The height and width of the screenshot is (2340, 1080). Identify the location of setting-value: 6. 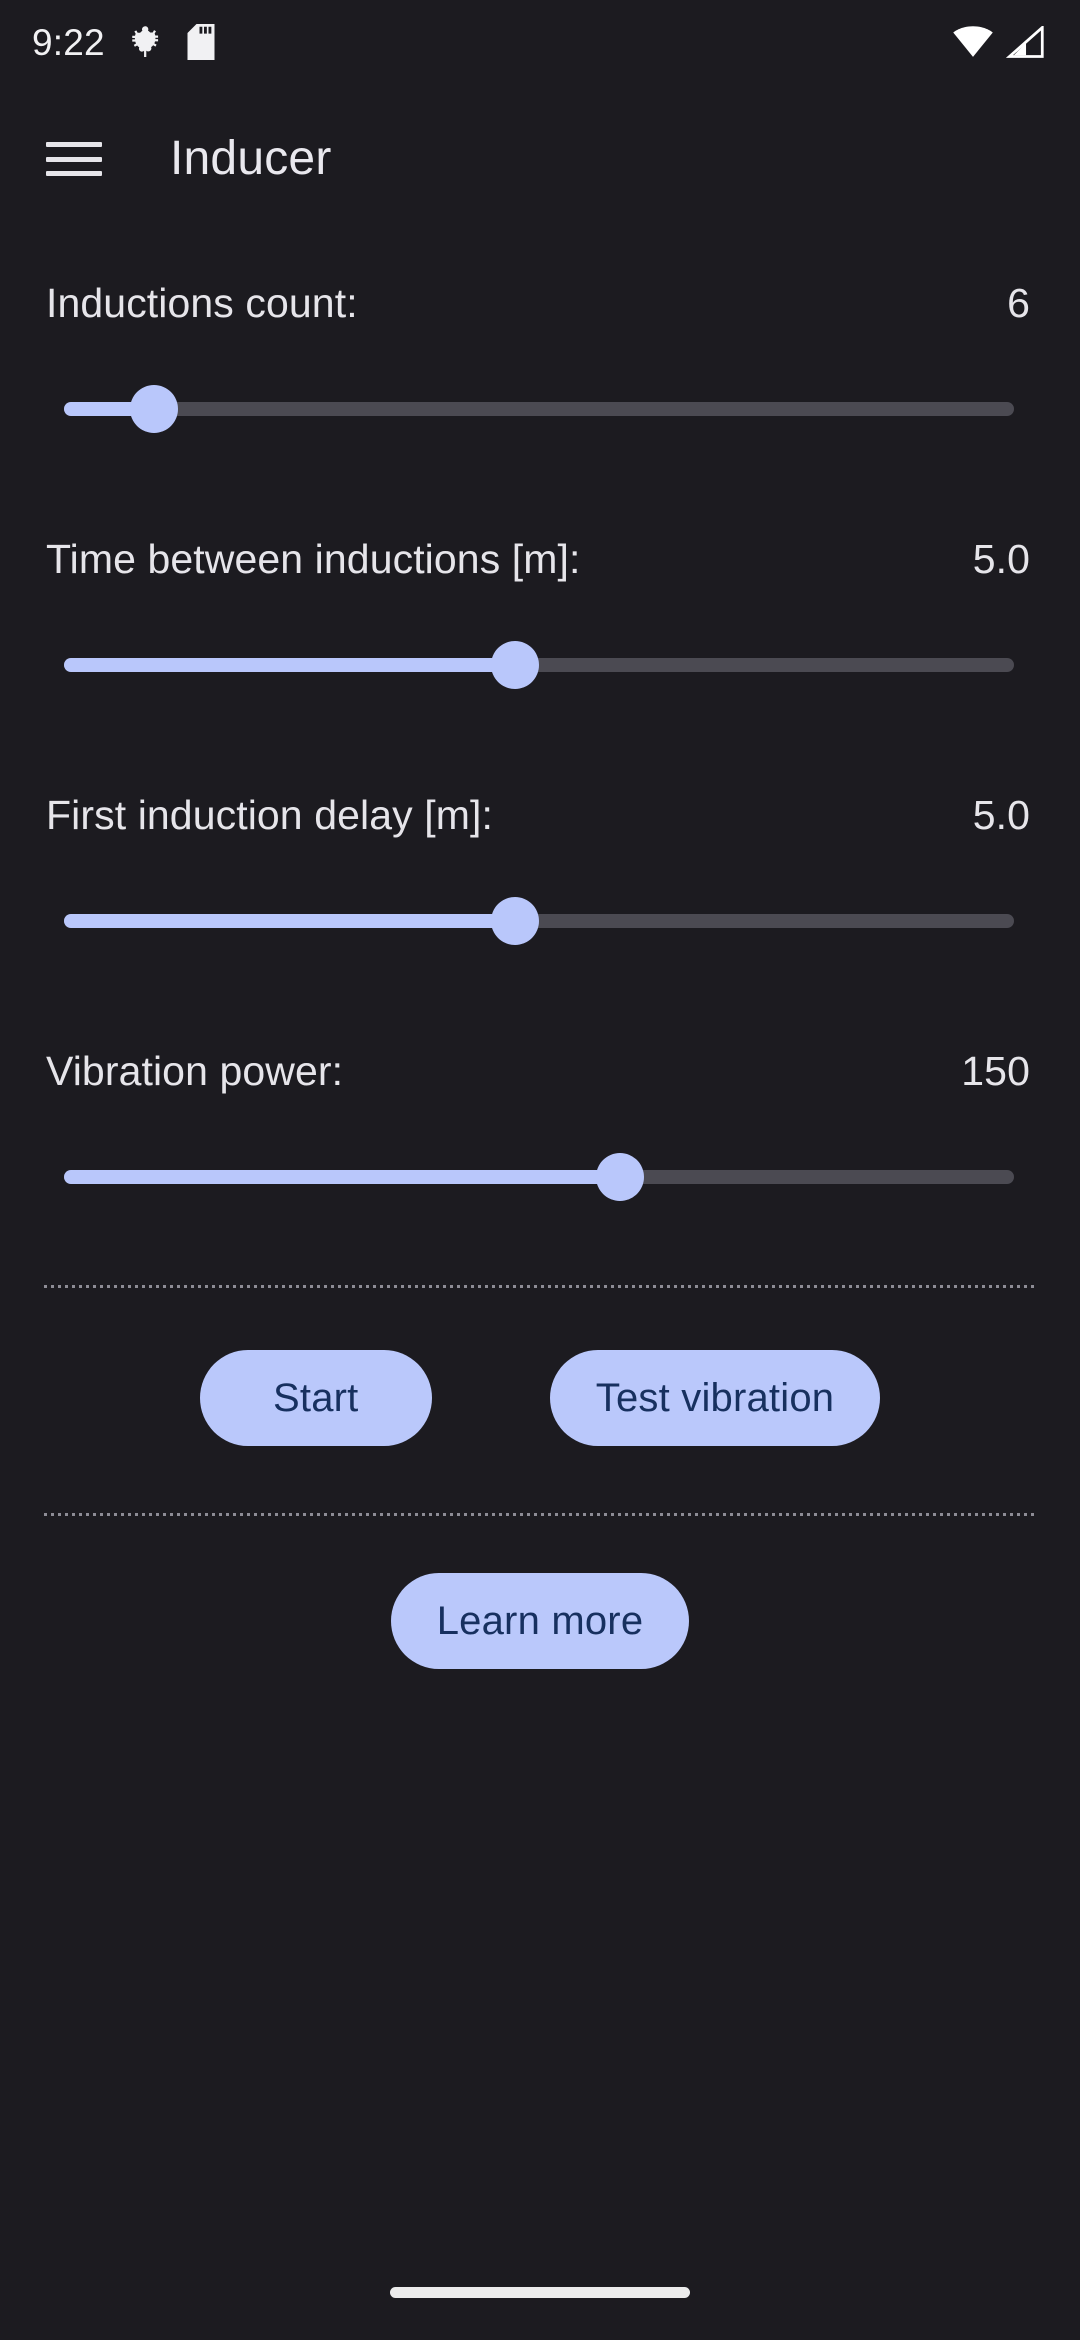
(1018, 303).